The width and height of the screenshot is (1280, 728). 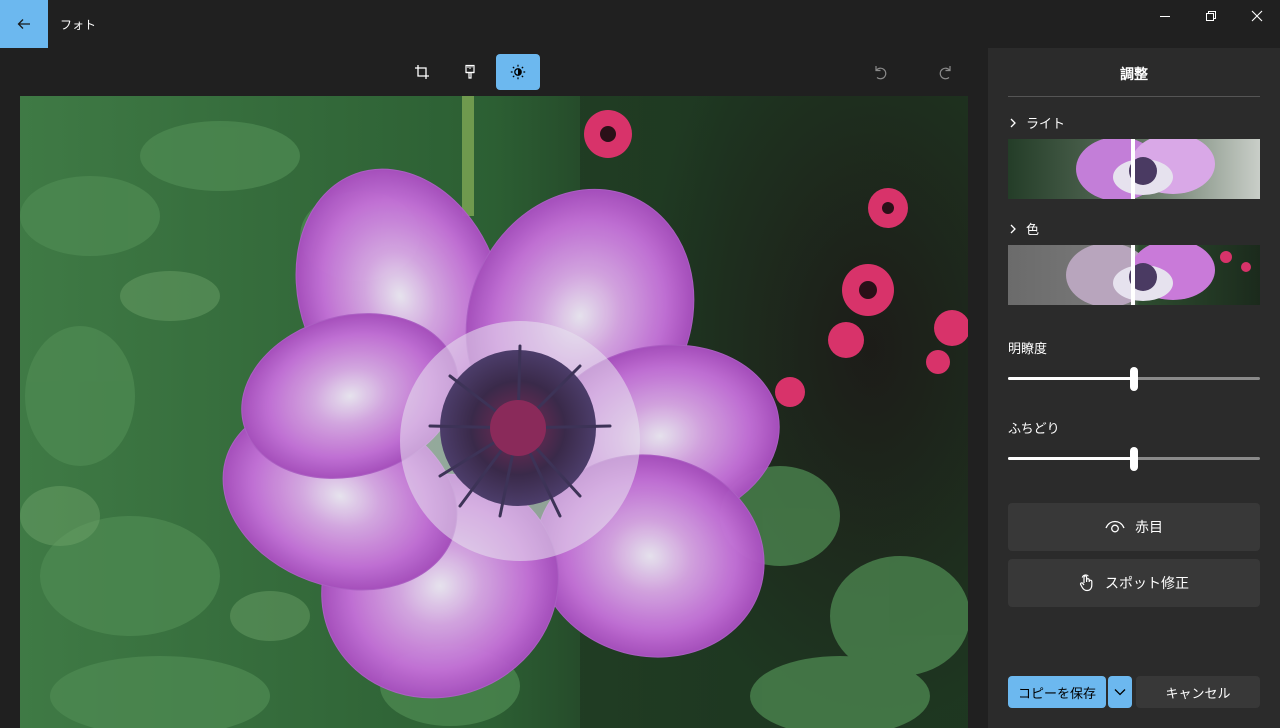 I want to click on spot-fix-label: スポット修正, so click(x=1147, y=584).